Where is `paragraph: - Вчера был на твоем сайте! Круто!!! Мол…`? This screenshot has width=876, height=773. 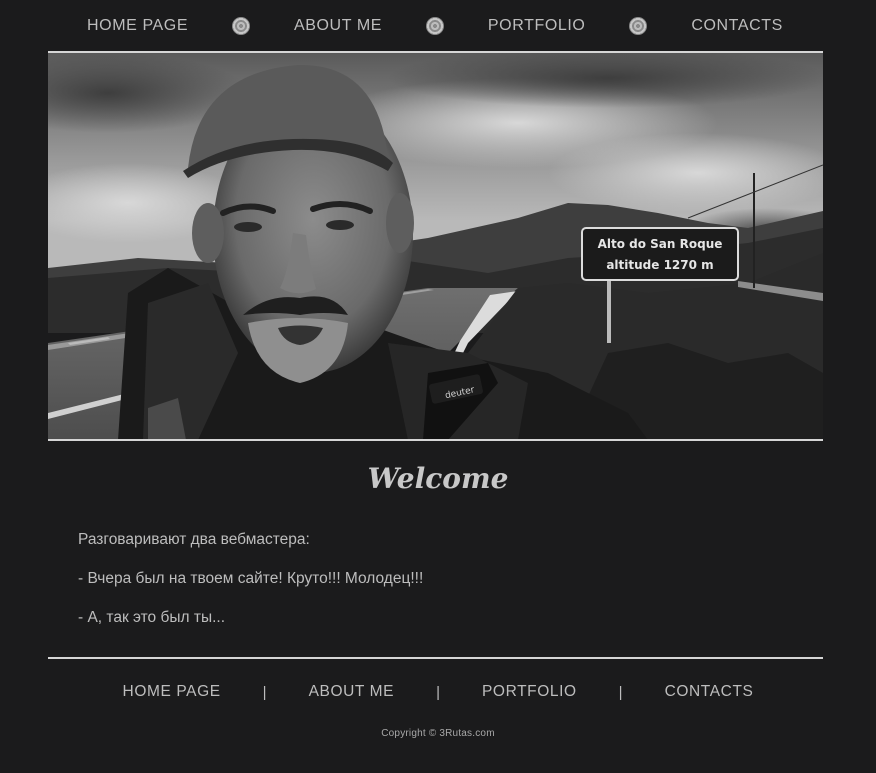 paragraph: - Вчера был на твоем сайте! Круто!!! Мол… is located at coordinates (251, 578).